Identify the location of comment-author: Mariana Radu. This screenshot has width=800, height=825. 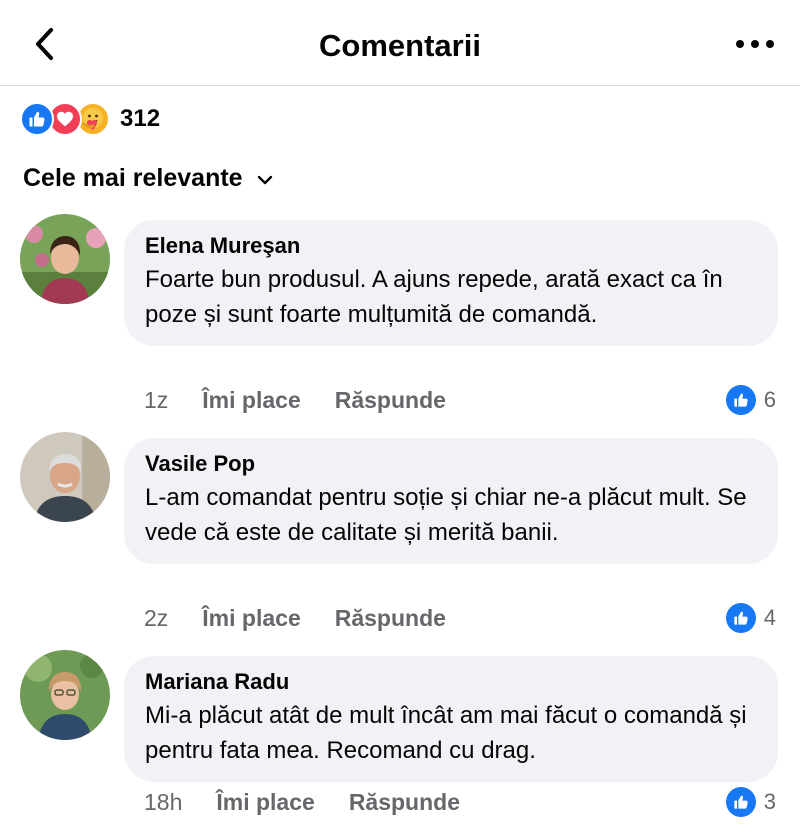
(451, 682).